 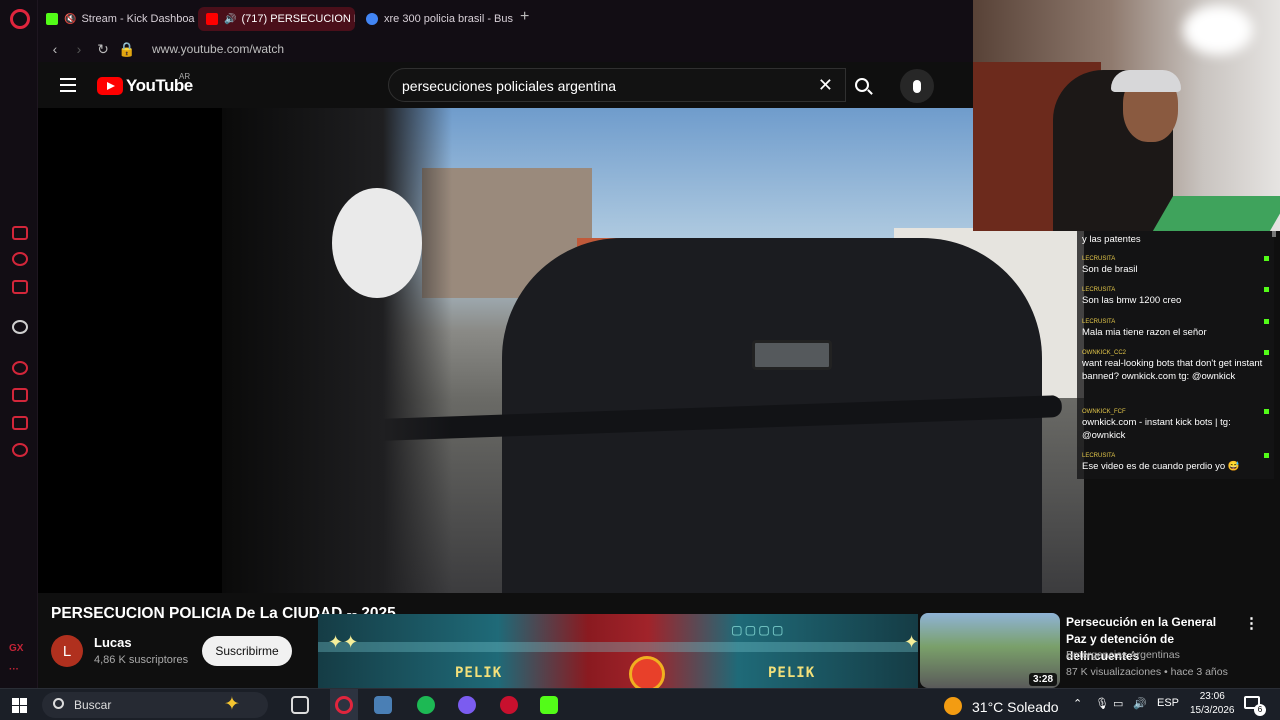 What do you see at coordinates (247, 651) in the screenshot?
I see `subscribe-button: Suscribirme` at bounding box center [247, 651].